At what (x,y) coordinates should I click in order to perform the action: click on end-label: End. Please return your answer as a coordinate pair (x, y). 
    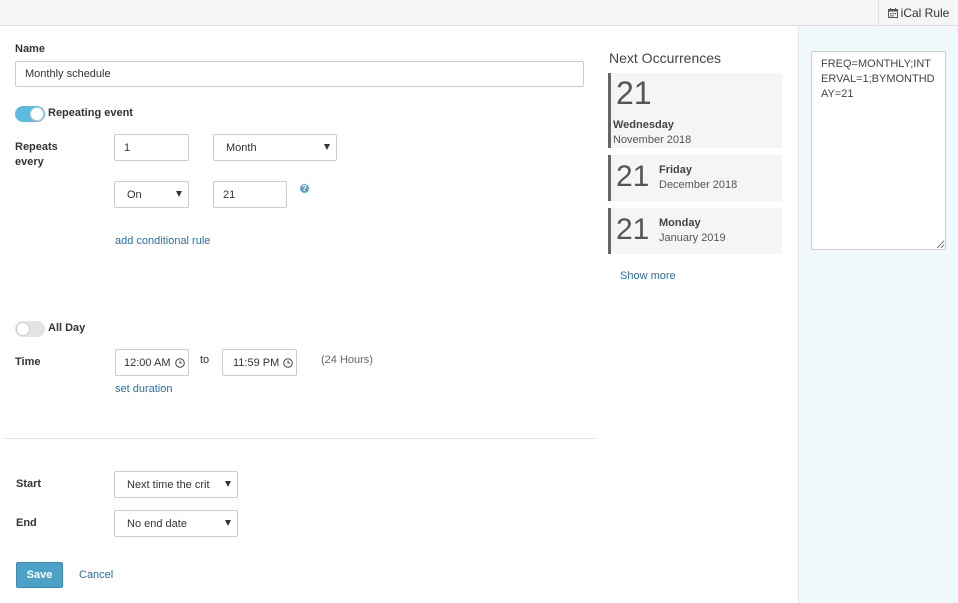
    Looking at the image, I should click on (26, 523).